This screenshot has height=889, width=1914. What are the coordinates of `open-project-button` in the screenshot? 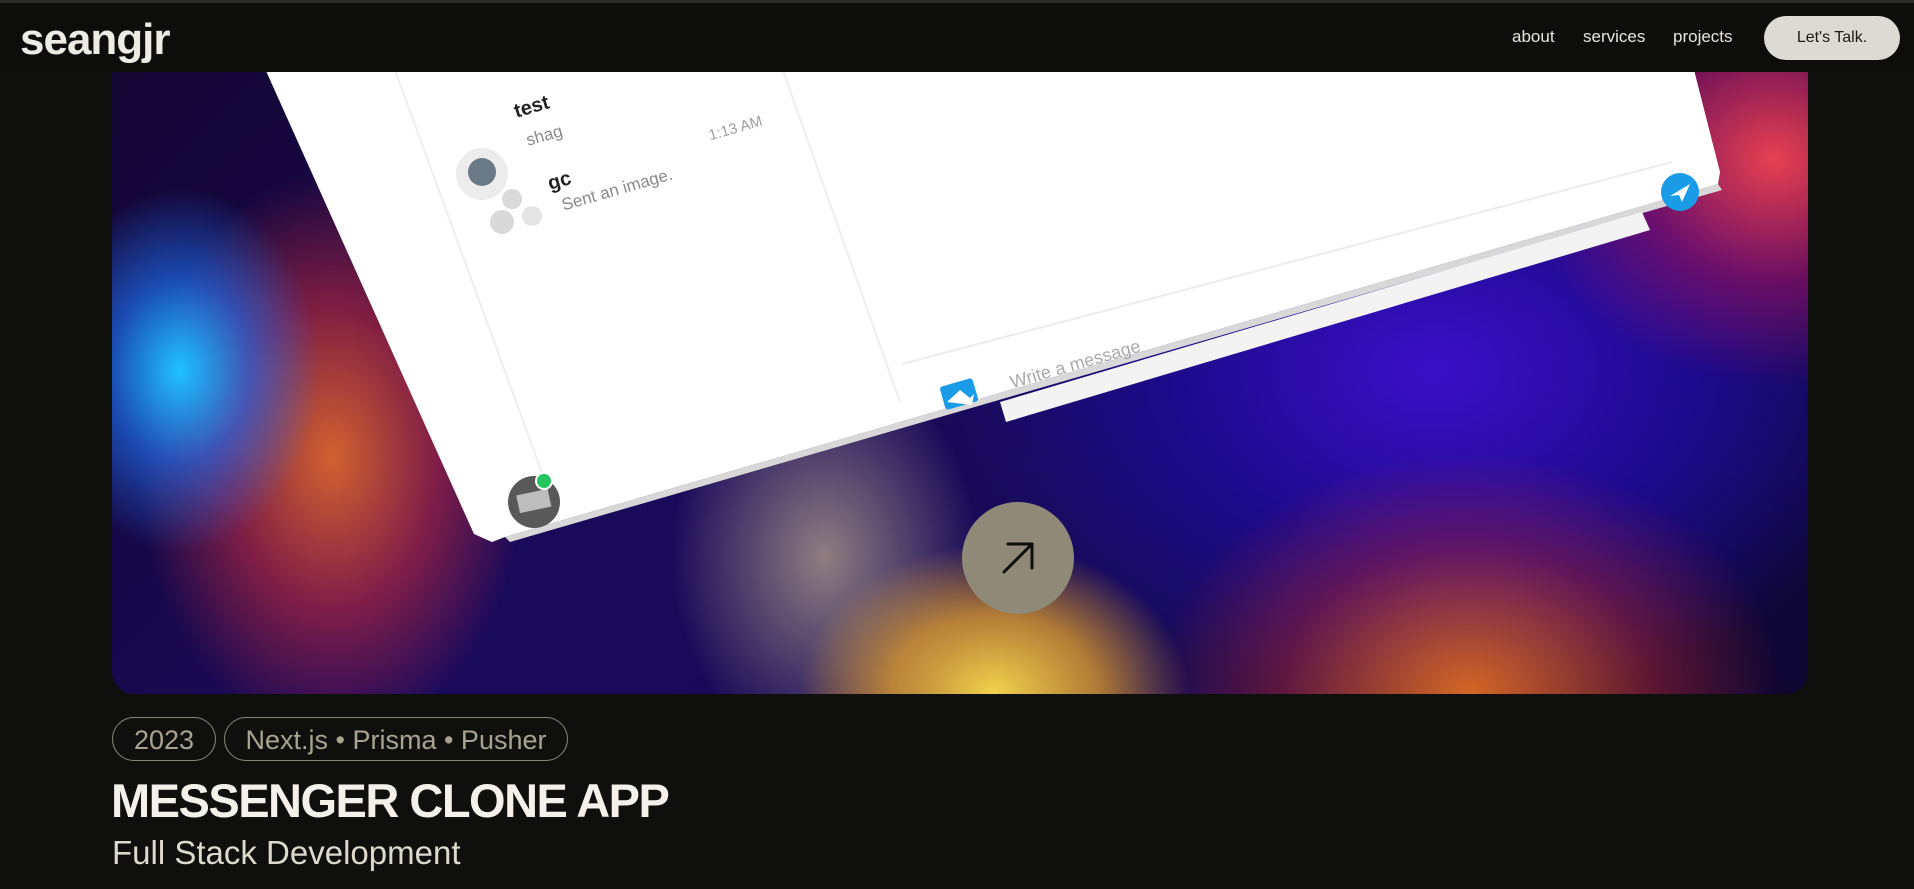 It's located at (1018, 558).